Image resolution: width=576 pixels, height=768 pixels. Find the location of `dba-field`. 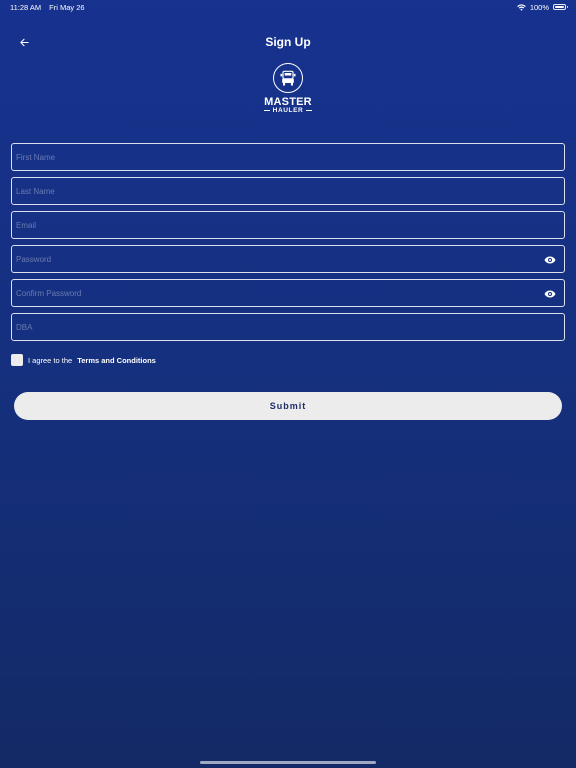

dba-field is located at coordinates (288, 327).